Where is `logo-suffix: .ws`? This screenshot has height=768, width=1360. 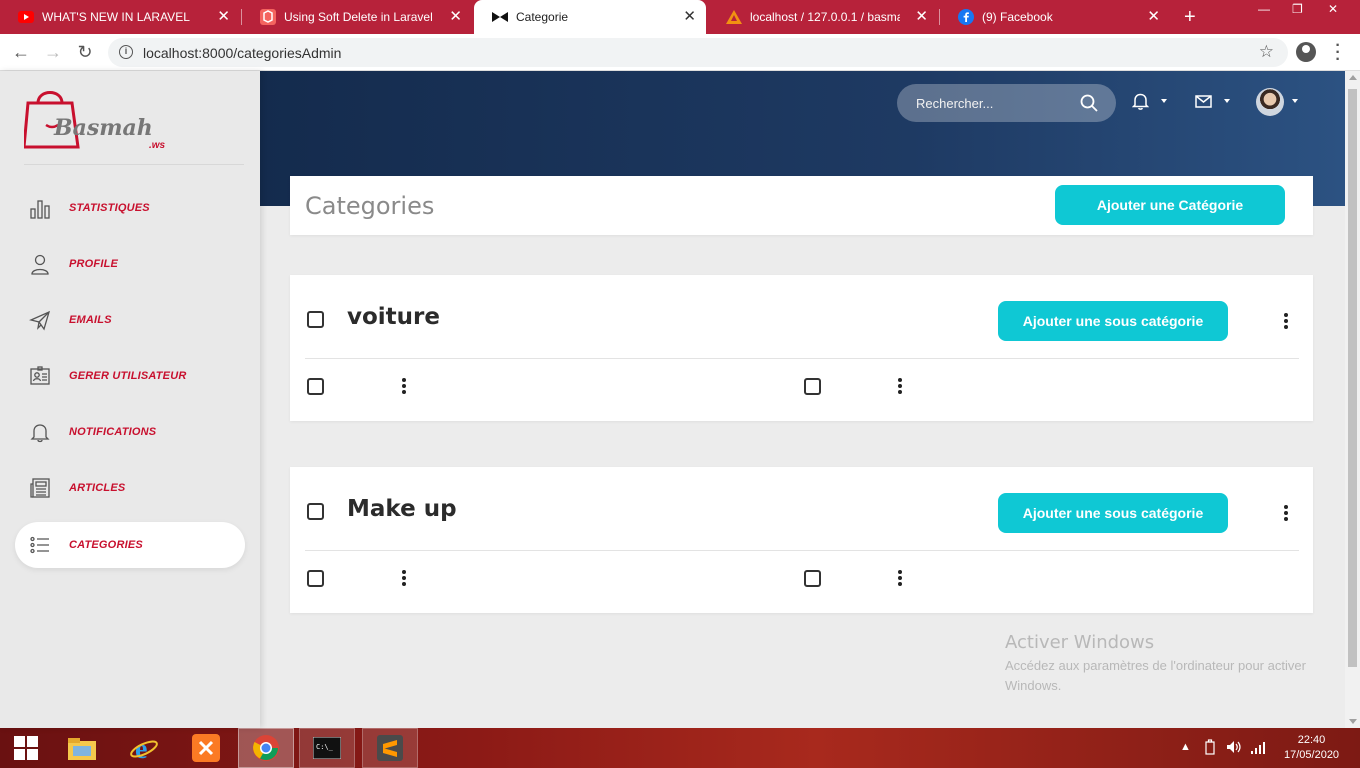
logo-suffix: .ws is located at coordinates (157, 145).